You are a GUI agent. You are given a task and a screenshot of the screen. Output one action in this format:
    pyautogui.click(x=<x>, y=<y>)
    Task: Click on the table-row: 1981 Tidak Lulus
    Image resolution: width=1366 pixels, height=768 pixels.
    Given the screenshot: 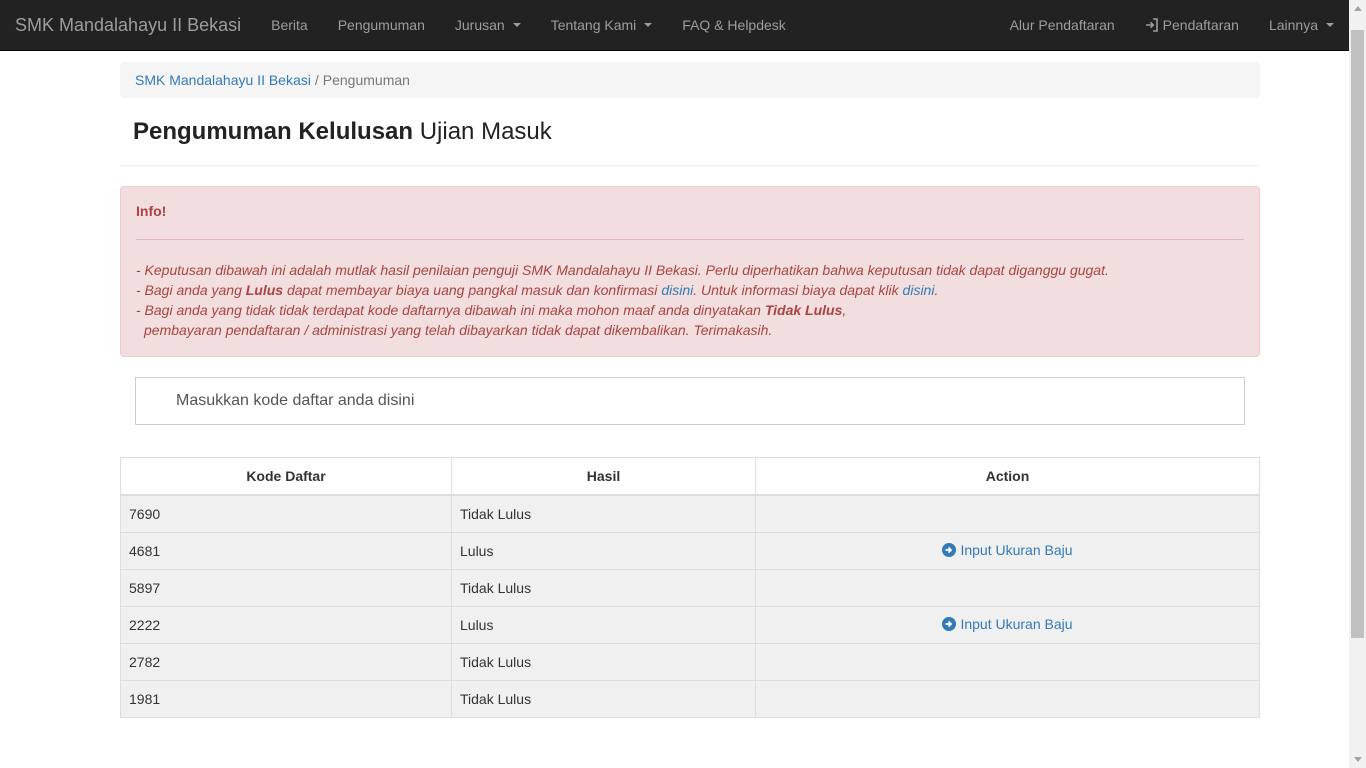 What is the action you would take?
    pyautogui.click(x=690, y=698)
    